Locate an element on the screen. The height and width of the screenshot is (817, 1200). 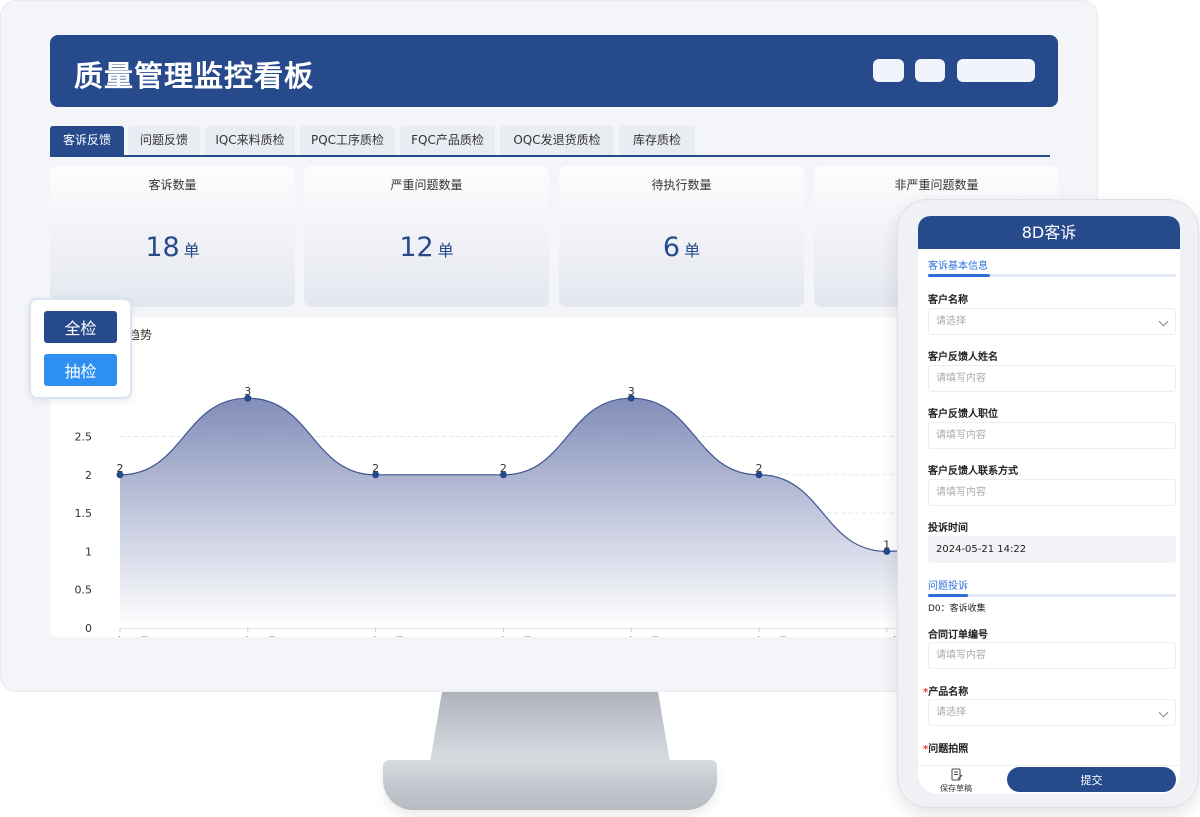
data-label: 1 is located at coordinates (886, 544).